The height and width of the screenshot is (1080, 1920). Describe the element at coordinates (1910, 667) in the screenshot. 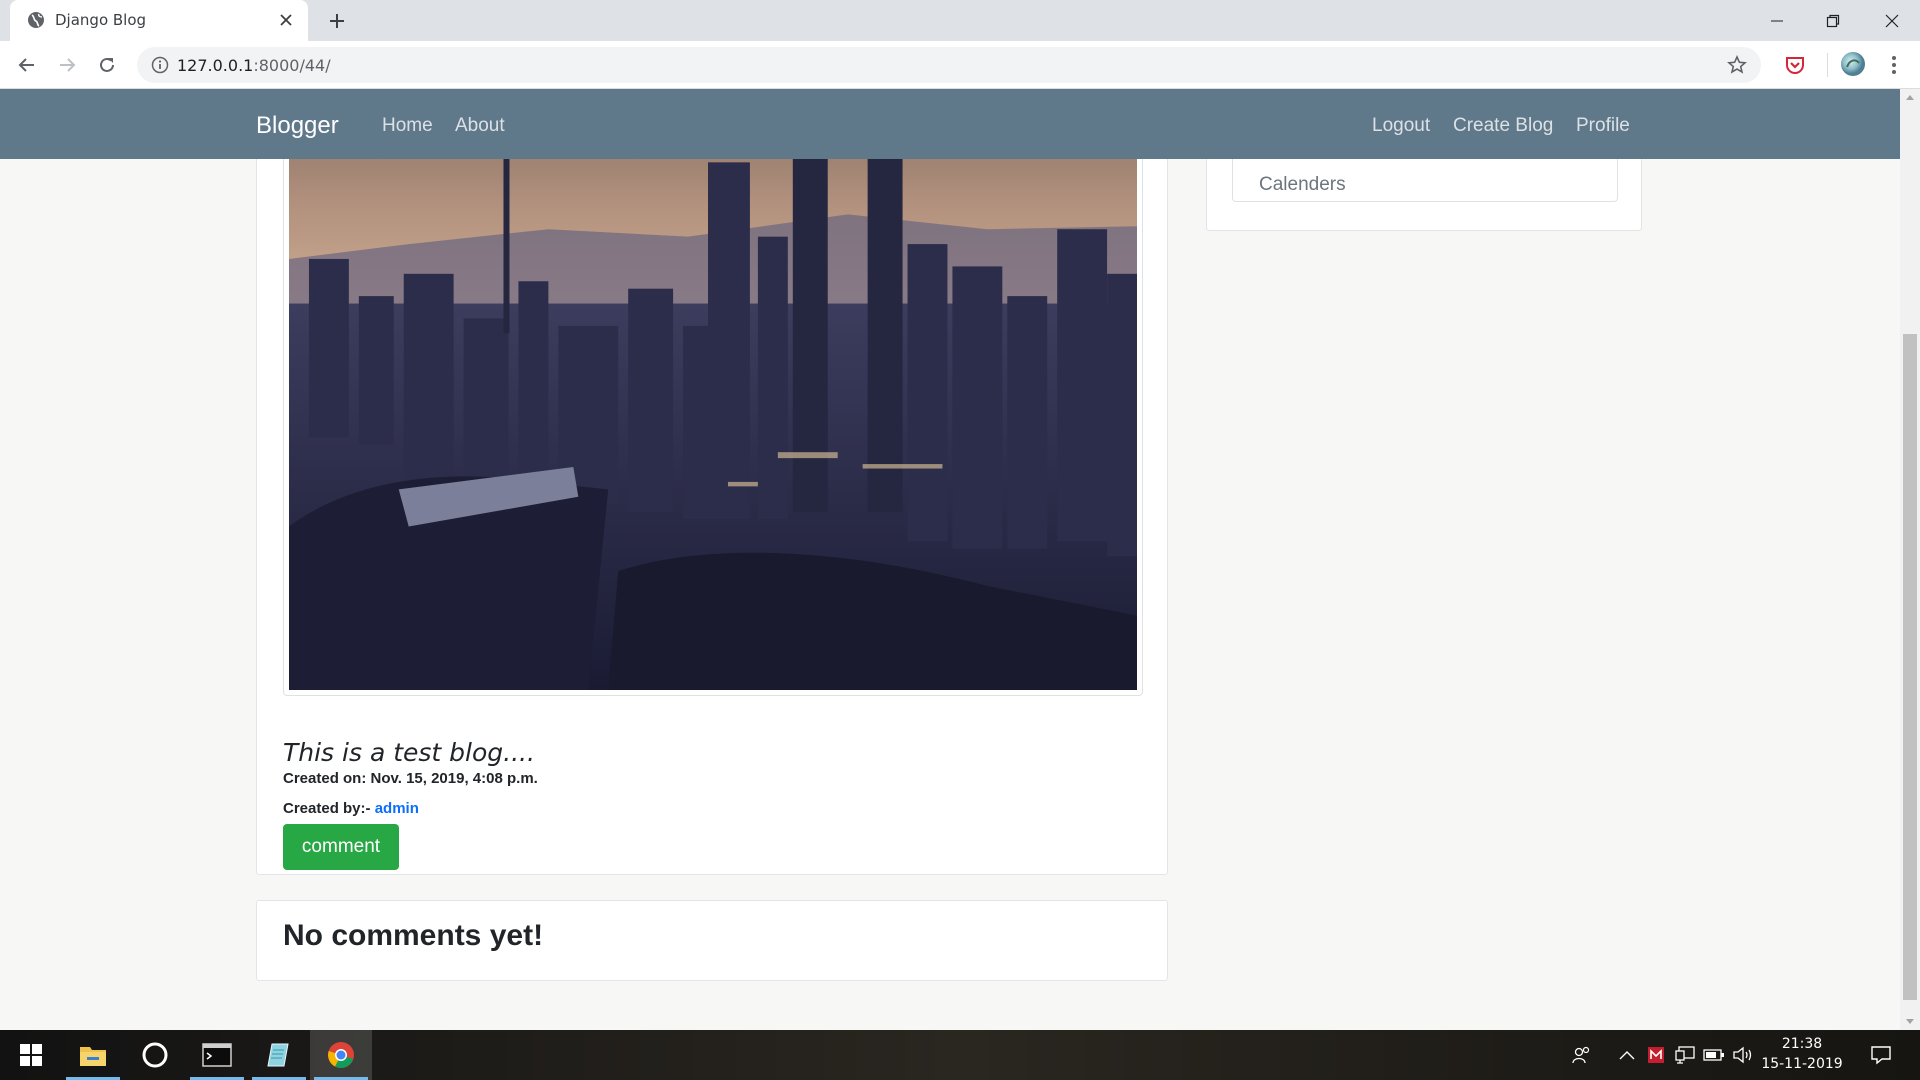

I see `scrollbar-thumb` at that location.